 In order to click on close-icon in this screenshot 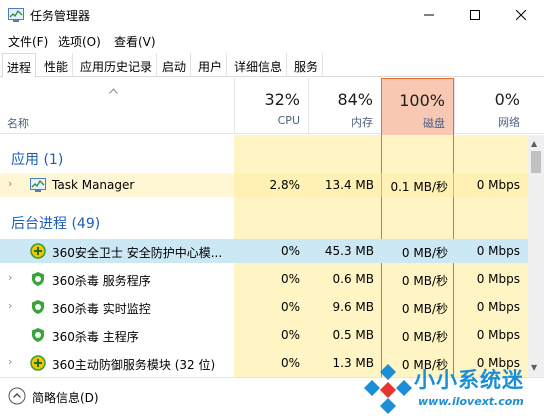, I will do `click(521, 15)`.